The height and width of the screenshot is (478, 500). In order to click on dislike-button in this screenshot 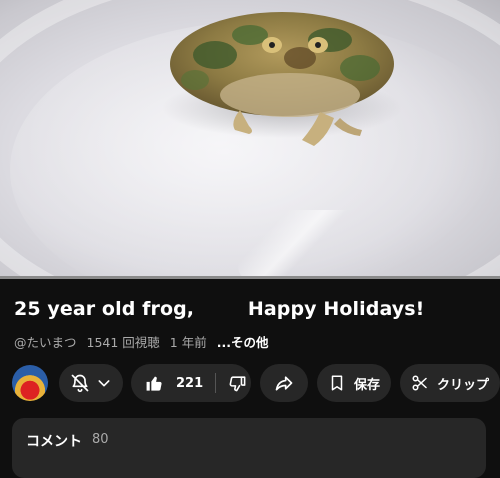, I will do `click(237, 383)`.